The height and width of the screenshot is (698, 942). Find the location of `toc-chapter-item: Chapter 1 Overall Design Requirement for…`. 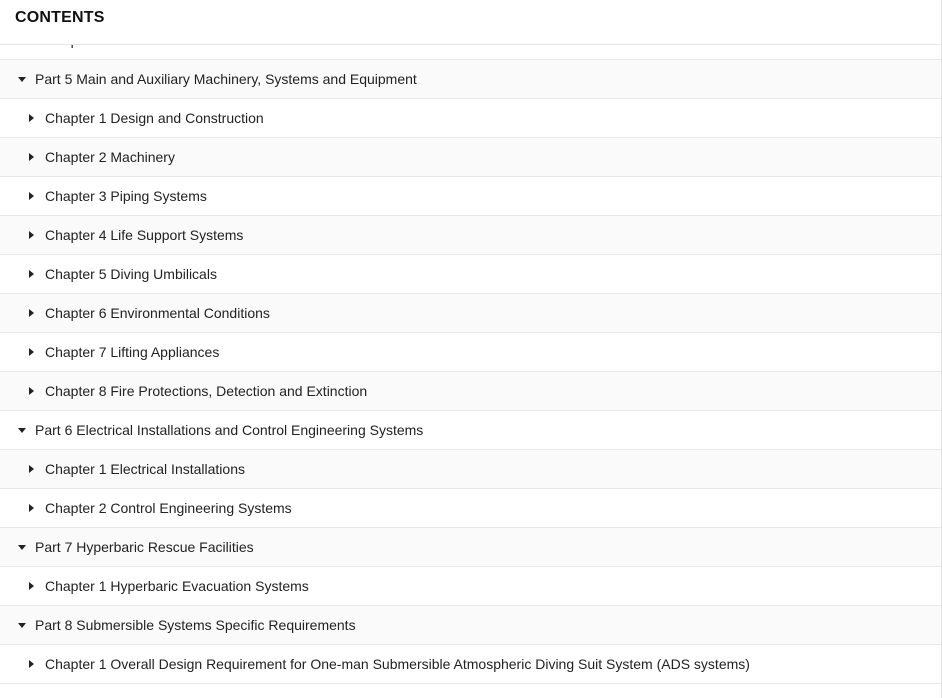

toc-chapter-item: Chapter 1 Overall Design Requirement for… is located at coordinates (470, 664).